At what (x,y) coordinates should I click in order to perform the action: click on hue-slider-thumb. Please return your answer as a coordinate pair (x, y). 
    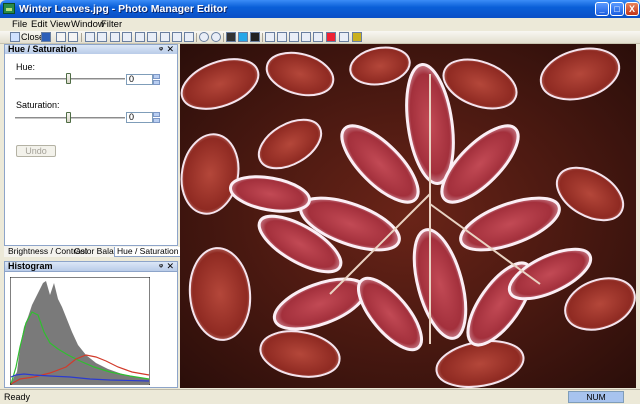
    Looking at the image, I should click on (68, 78).